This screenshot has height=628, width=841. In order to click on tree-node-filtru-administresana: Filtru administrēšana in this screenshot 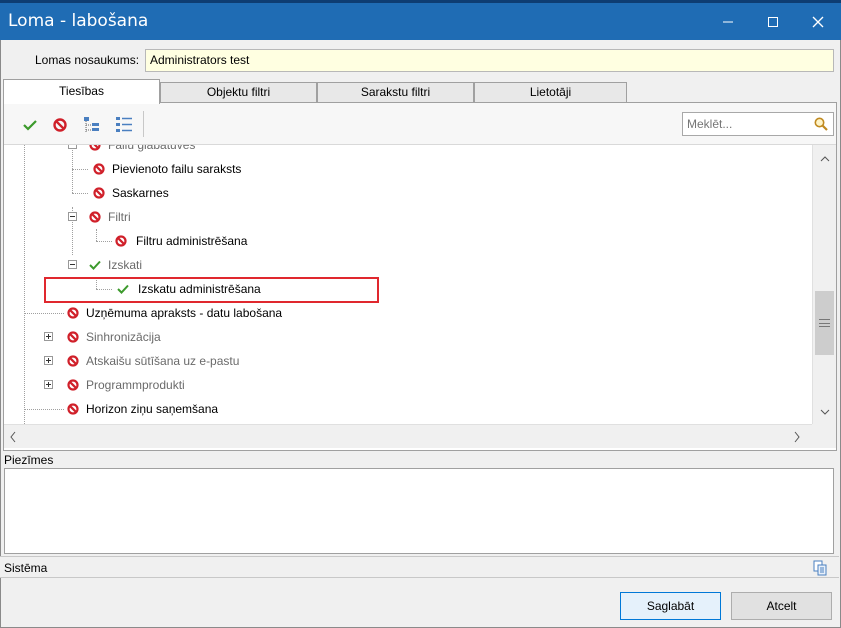, I will do `click(408, 241)`.